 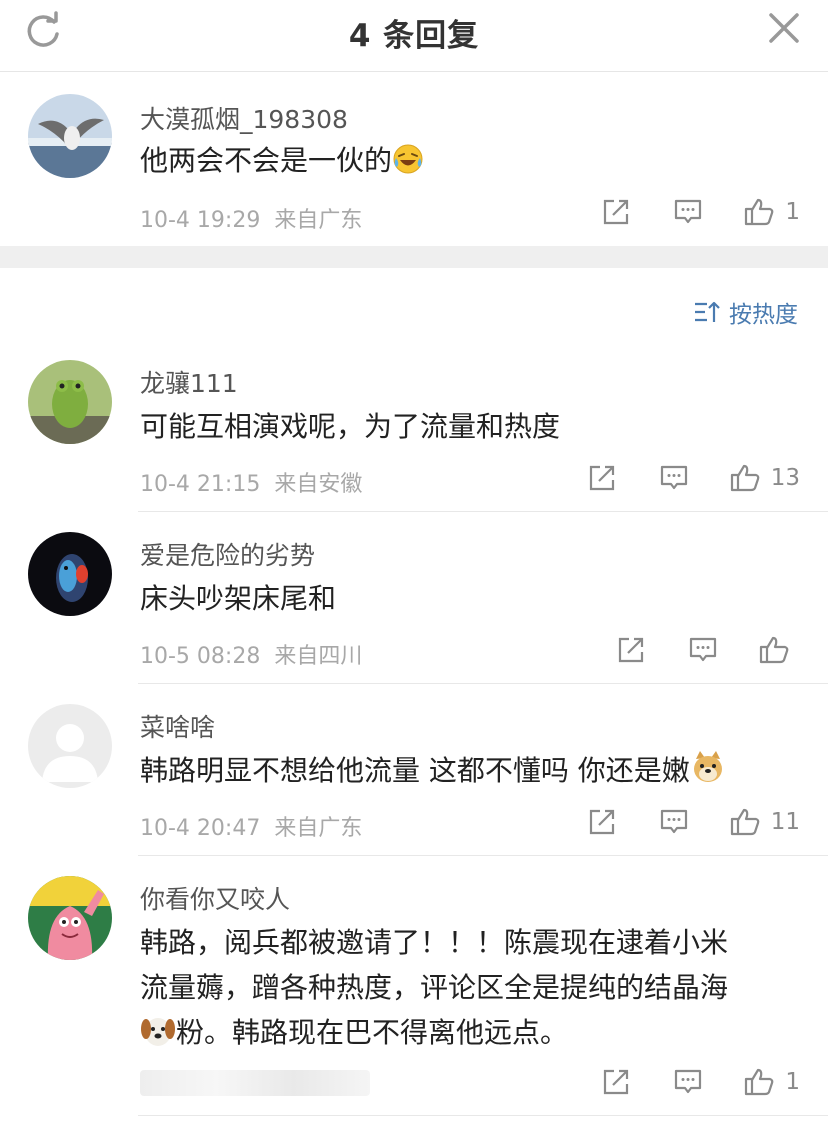 What do you see at coordinates (434, 942) in the screenshot?
I see `comment-text-line: 韩路，阅兵都被邀请了！！！陈震现在逮着小米` at bounding box center [434, 942].